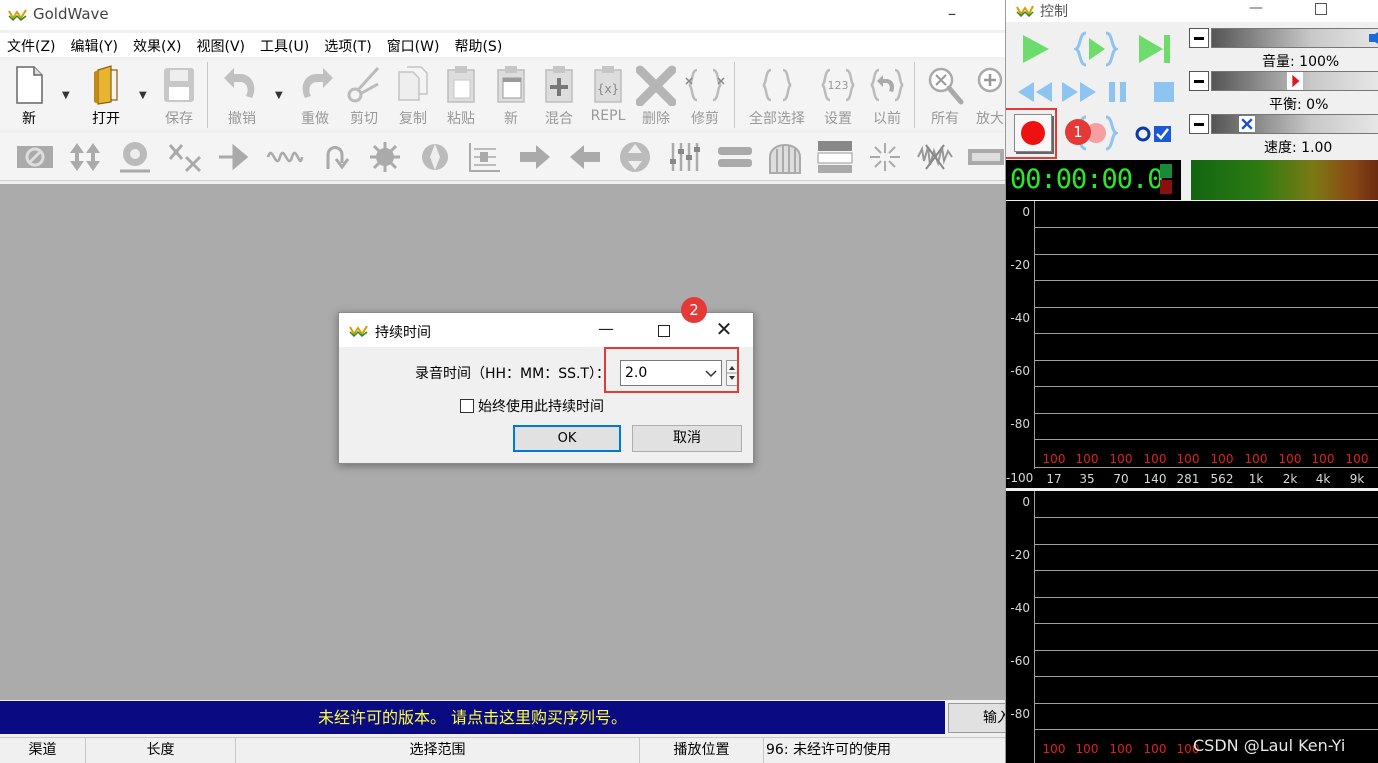 The height and width of the screenshot is (763, 1378). Describe the element at coordinates (222, 45) in the screenshot. I see `menu-view: 视图(V)` at that location.